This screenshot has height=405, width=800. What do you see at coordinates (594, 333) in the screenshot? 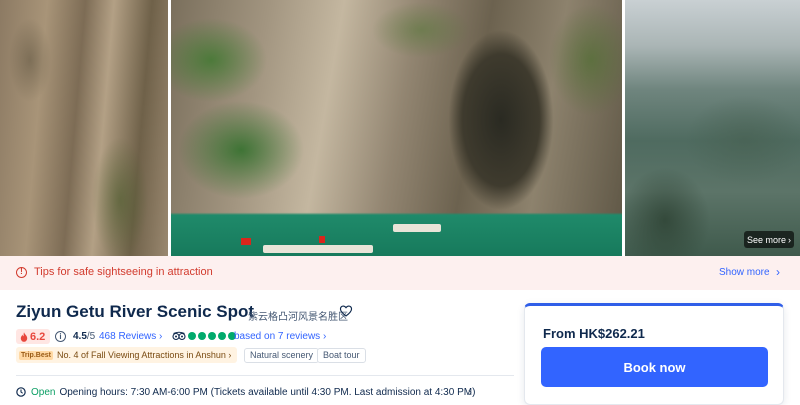
I see `price-text: From HK$262.21` at bounding box center [594, 333].